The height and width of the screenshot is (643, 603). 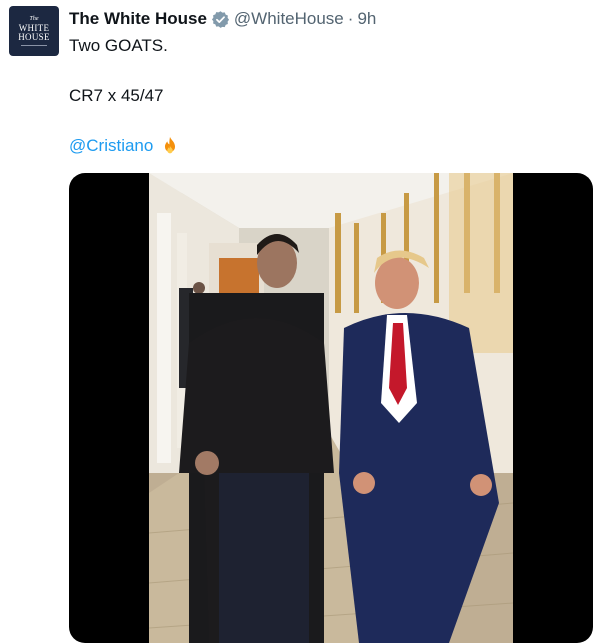 I want to click on avatar: The WHITE HOUSE, so click(x=34, y=31).